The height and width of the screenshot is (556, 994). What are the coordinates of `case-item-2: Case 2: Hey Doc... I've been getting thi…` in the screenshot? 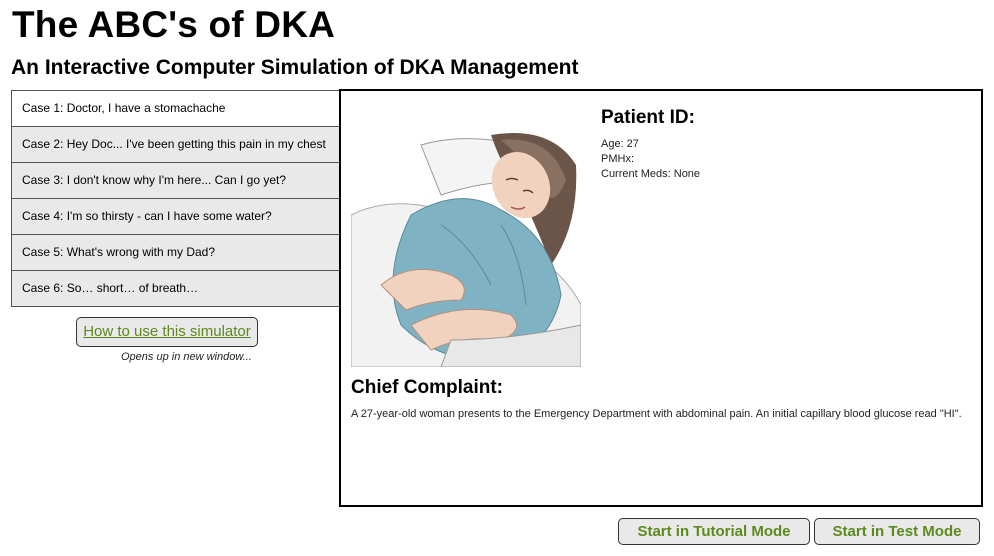 It's located at (176, 145).